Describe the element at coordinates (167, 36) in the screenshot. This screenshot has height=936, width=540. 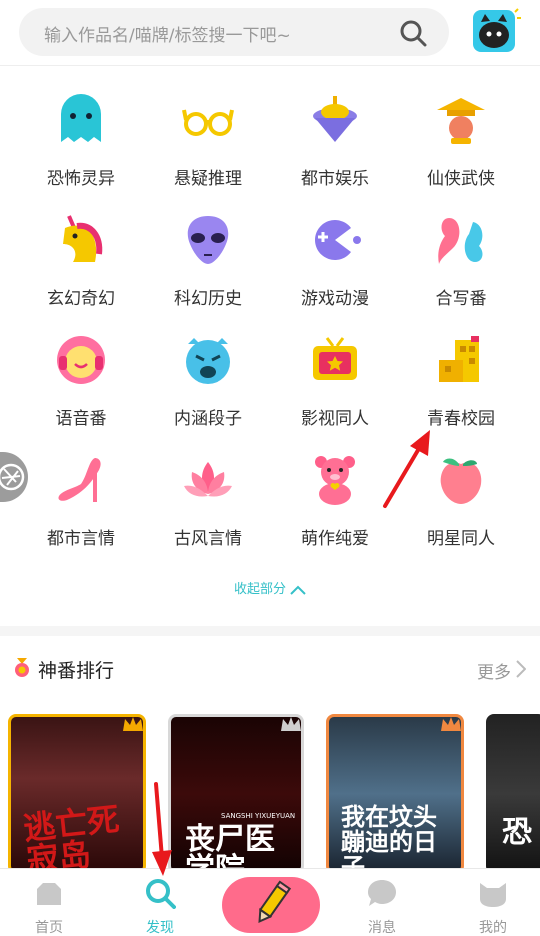
I see `search-placeholder: 输入作品名/喵牌/标签搜一下吧~` at that location.